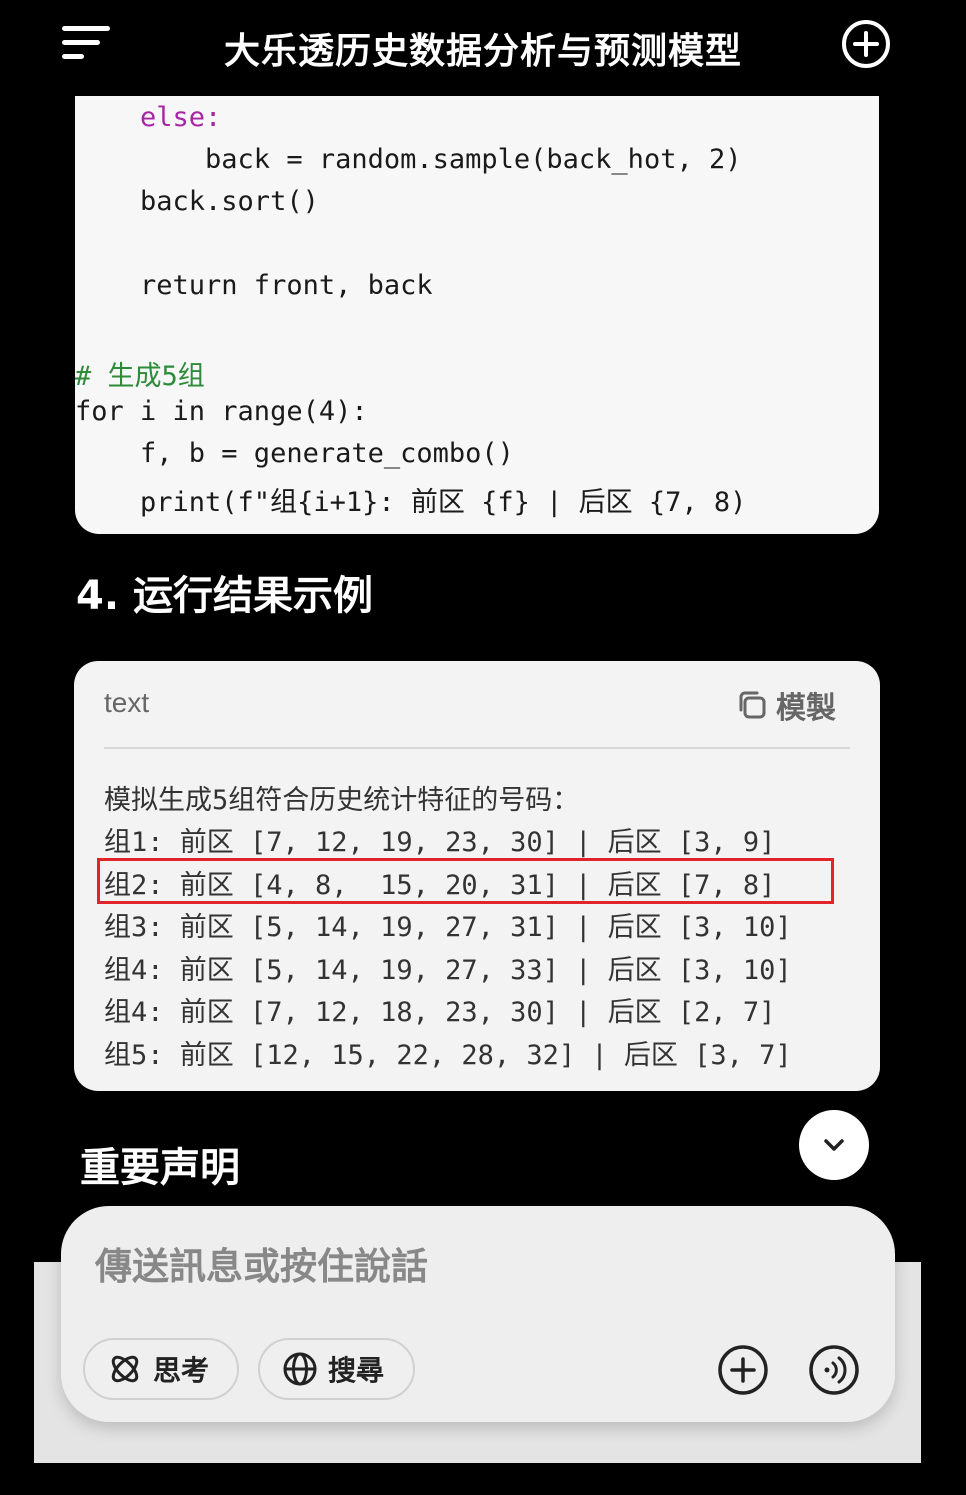 This screenshot has width=966, height=1495. I want to click on think-button: 思考, so click(161, 1369).